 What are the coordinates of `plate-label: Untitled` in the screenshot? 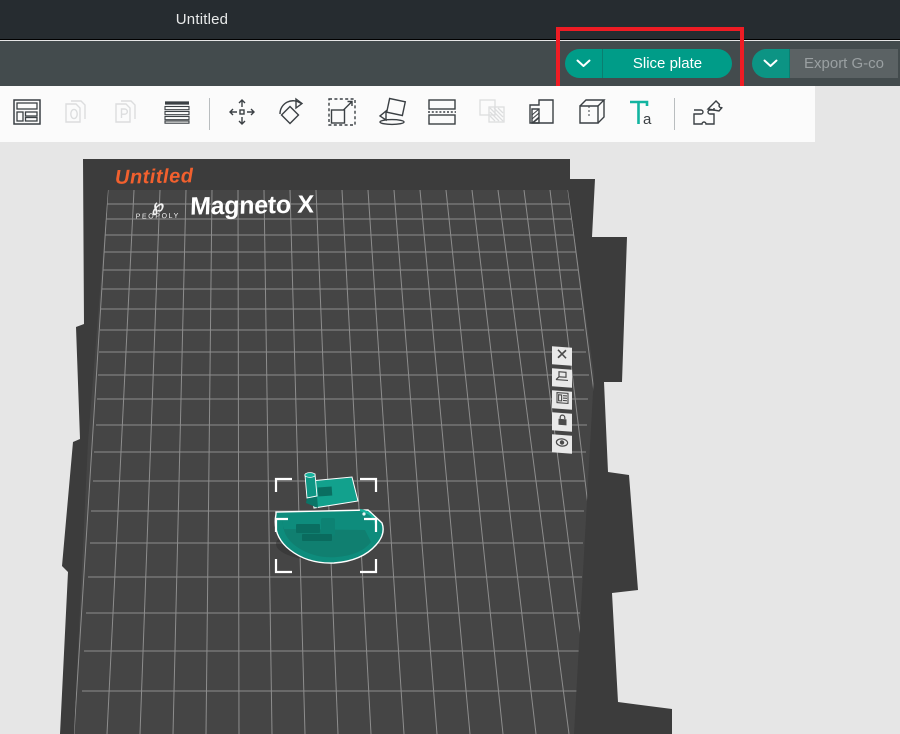 It's located at (154, 177).